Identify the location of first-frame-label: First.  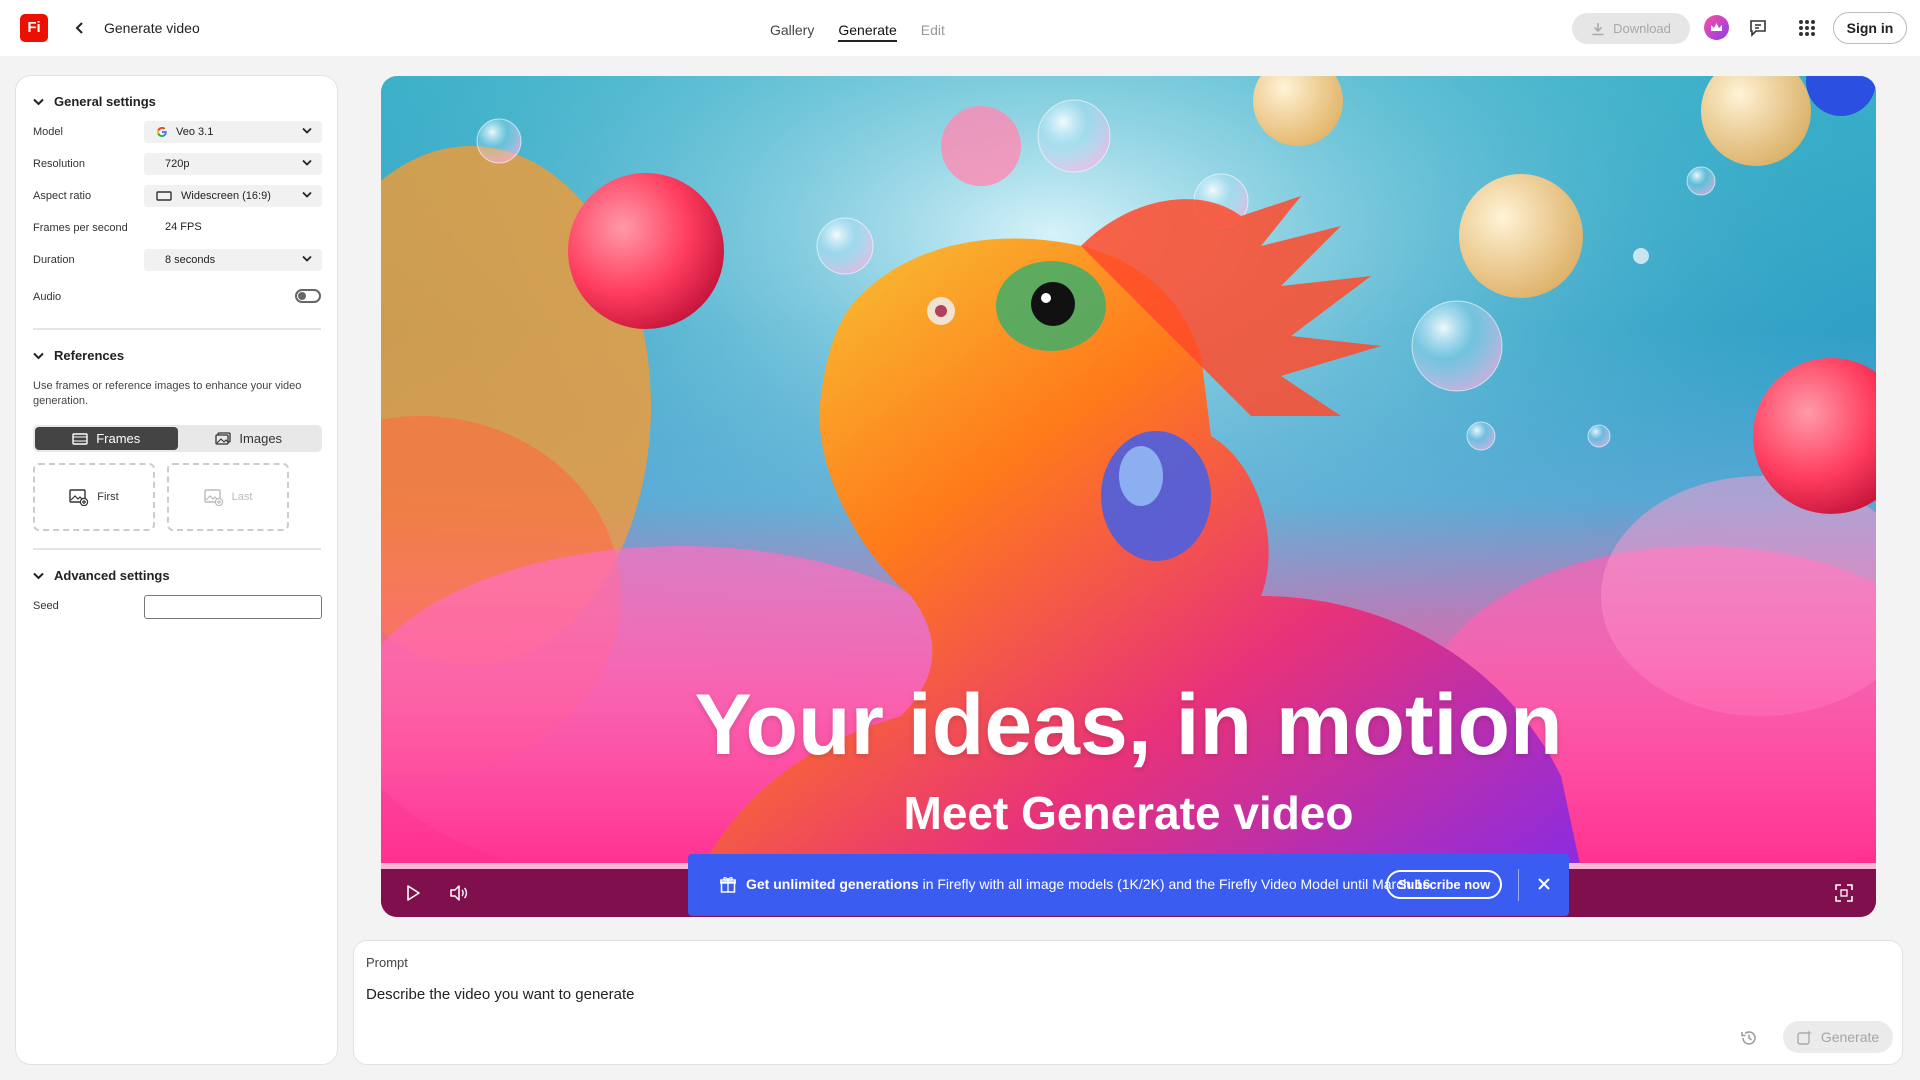
(108, 497).